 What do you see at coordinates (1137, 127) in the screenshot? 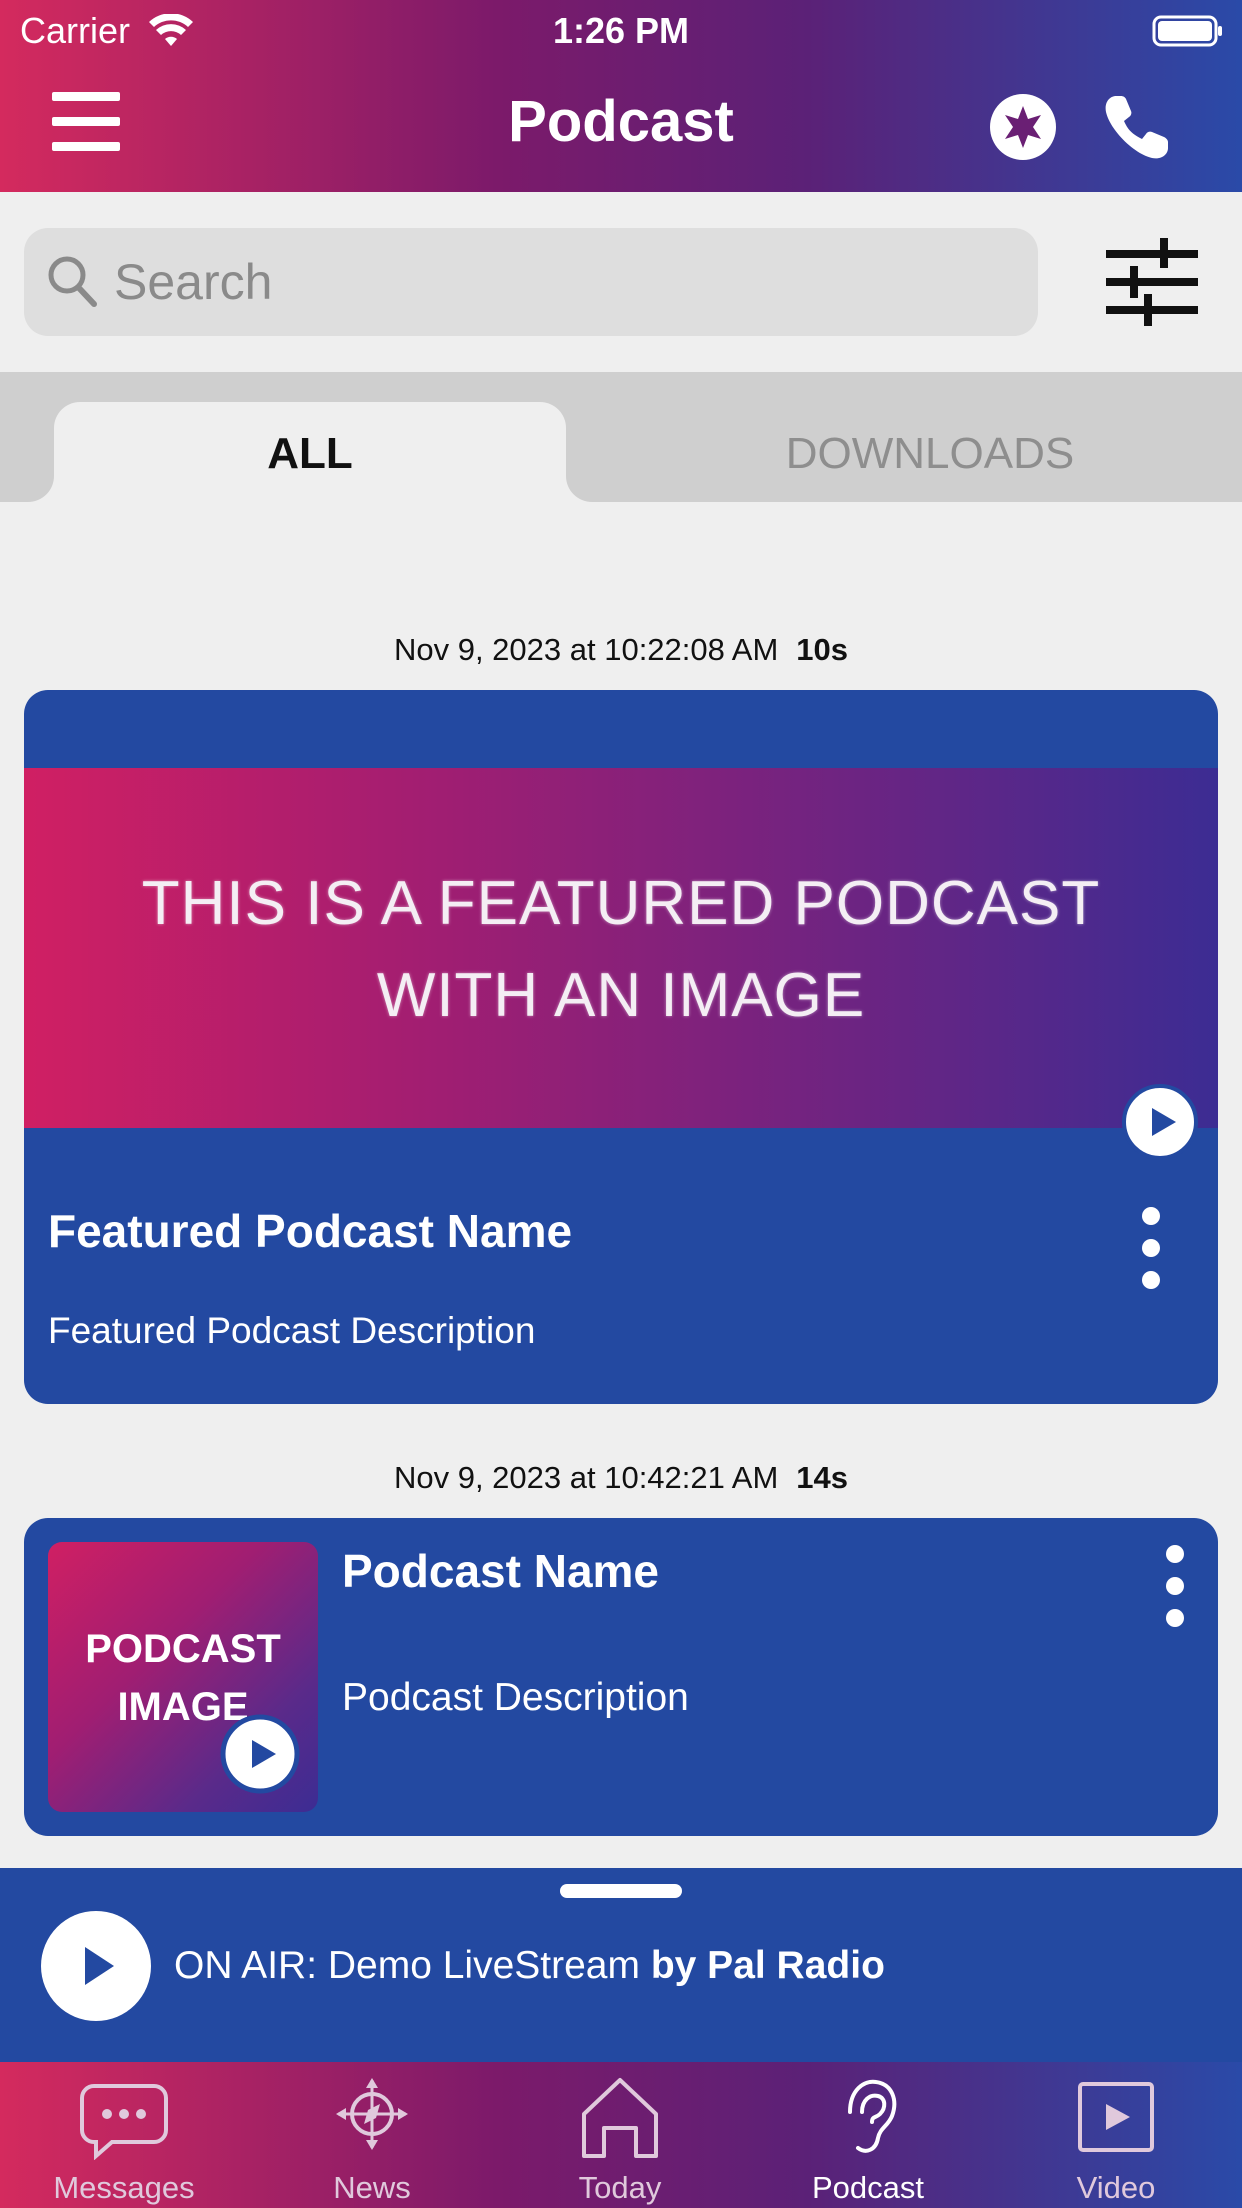
I see `phone-icon` at bounding box center [1137, 127].